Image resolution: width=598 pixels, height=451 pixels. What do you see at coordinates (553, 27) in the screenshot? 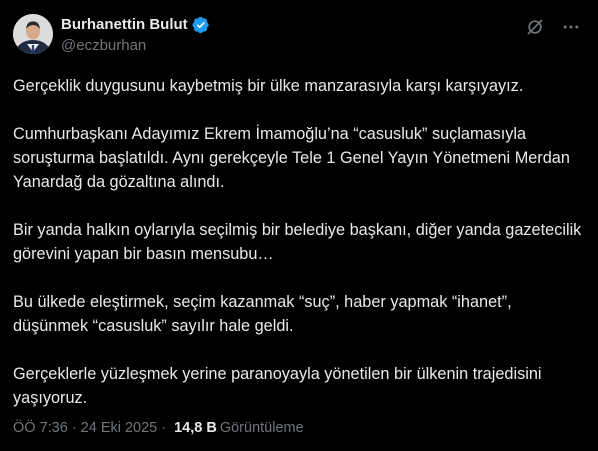
I see `header-actions` at bounding box center [553, 27].